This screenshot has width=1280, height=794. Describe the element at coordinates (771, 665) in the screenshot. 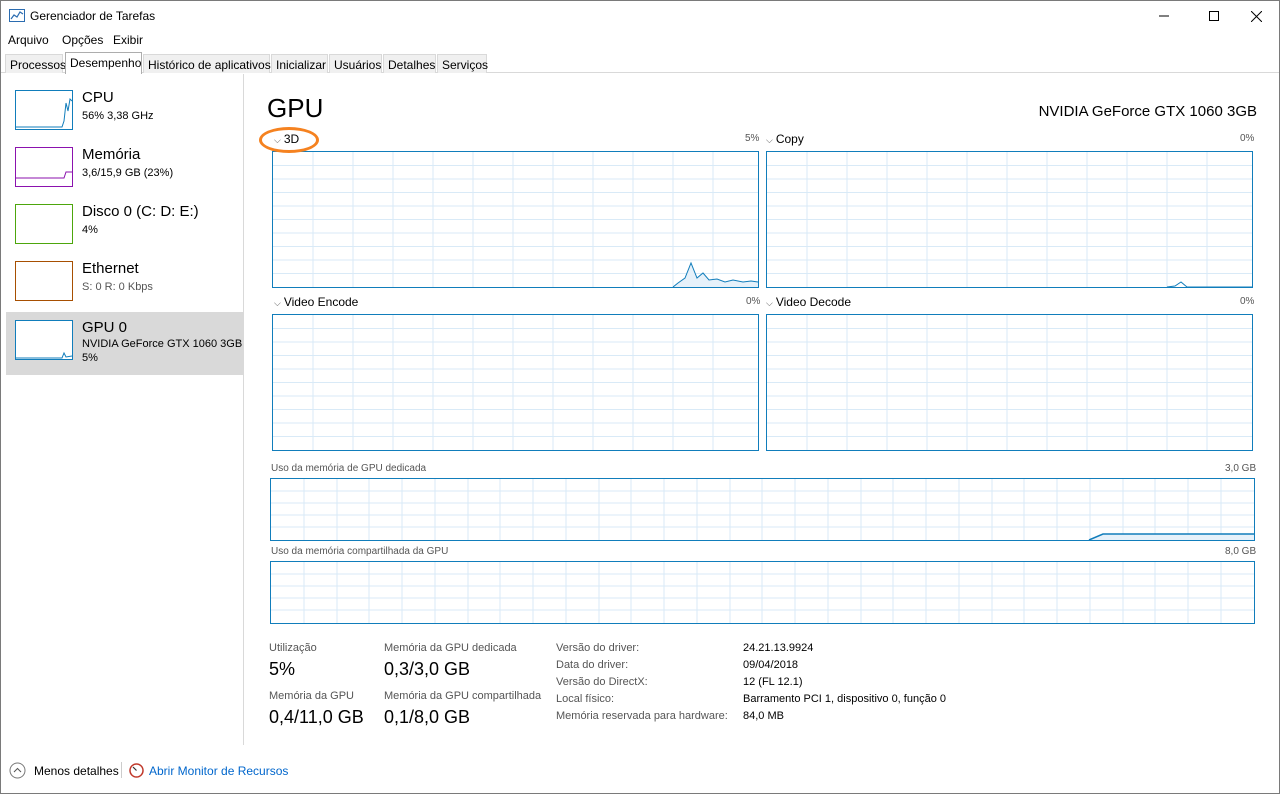

I see `driver-date-value: 09/04/2018` at that location.